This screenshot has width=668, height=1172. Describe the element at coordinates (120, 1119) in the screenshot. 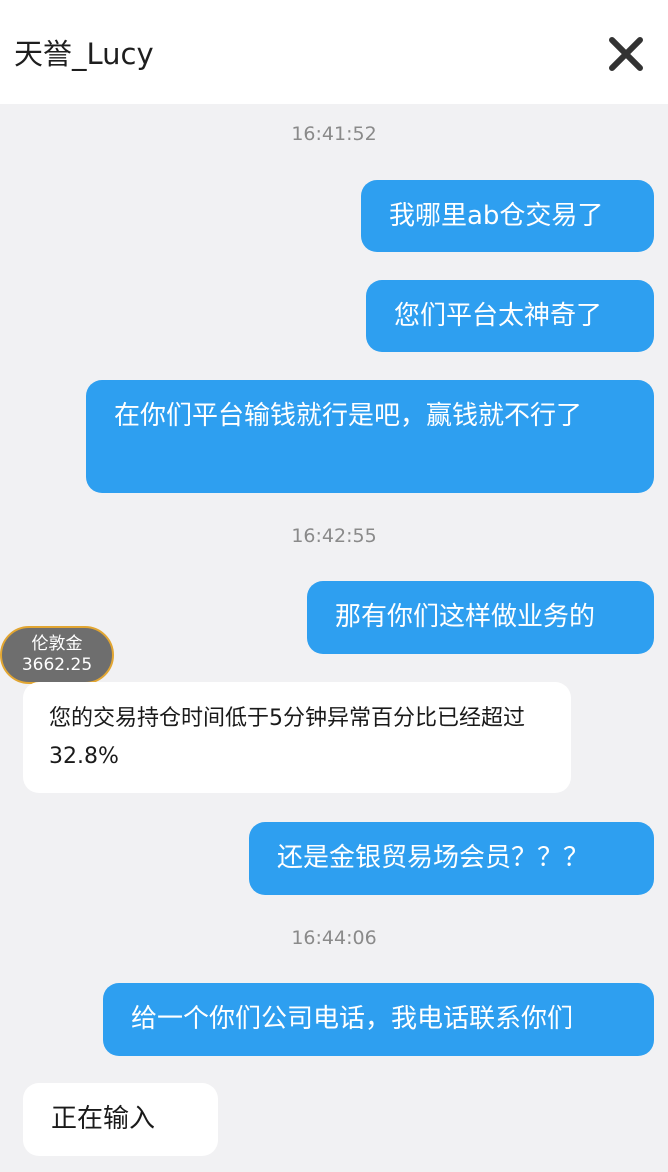

I see `typing-indicator: 正在输入` at that location.